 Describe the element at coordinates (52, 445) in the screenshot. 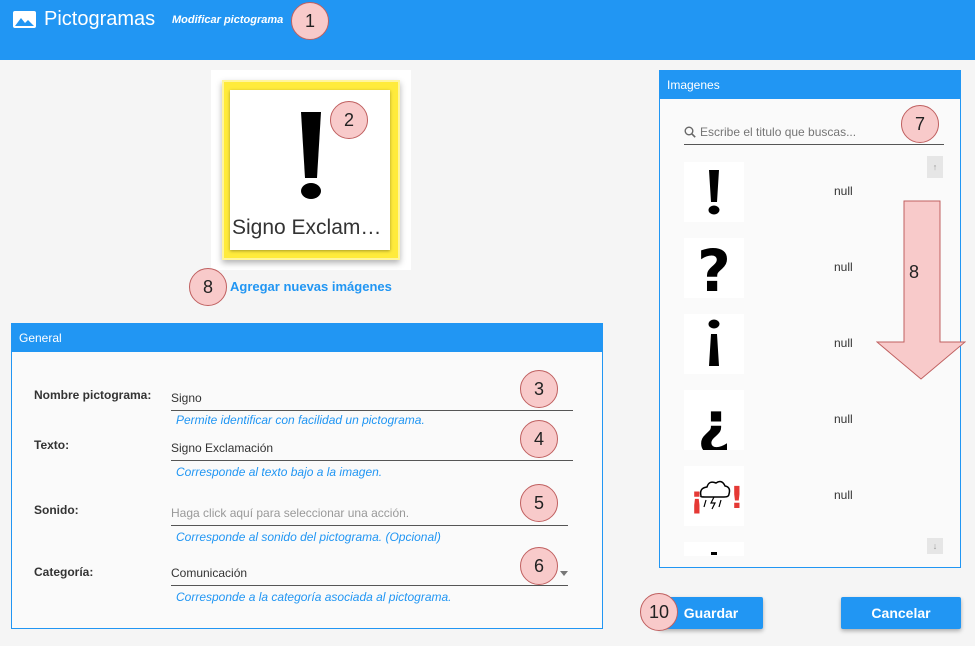

I see `text-label: Texto:` at that location.